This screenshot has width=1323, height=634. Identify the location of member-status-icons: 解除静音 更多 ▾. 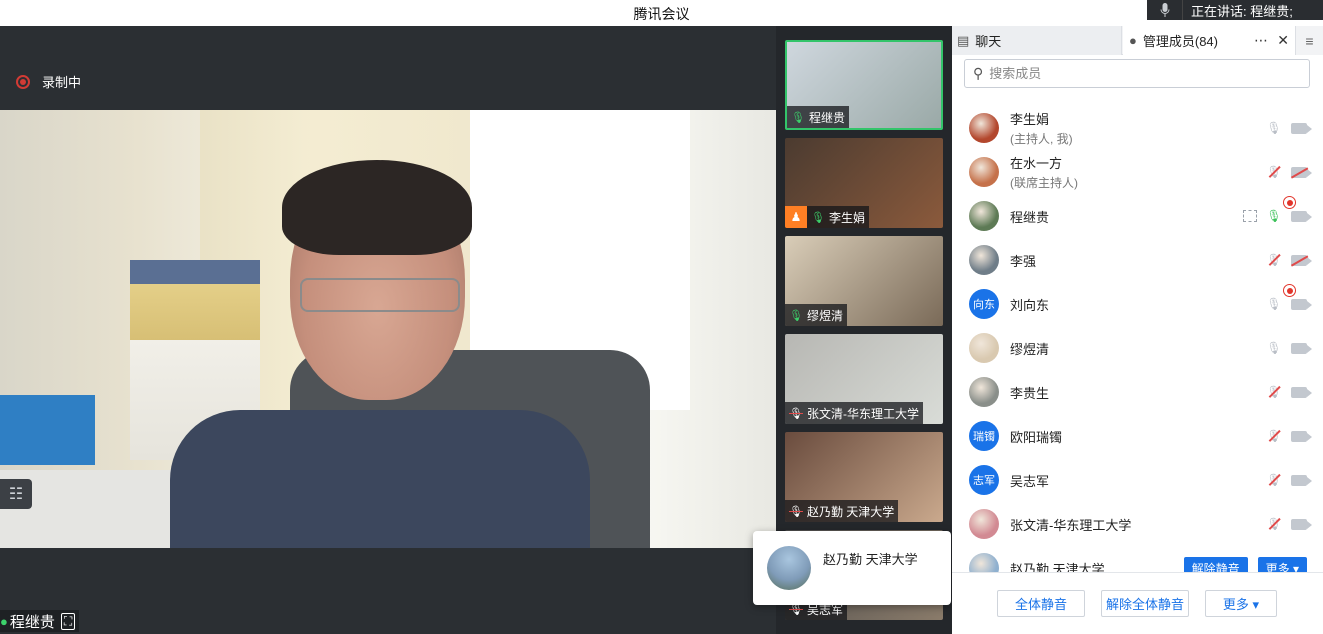
(1245, 559).